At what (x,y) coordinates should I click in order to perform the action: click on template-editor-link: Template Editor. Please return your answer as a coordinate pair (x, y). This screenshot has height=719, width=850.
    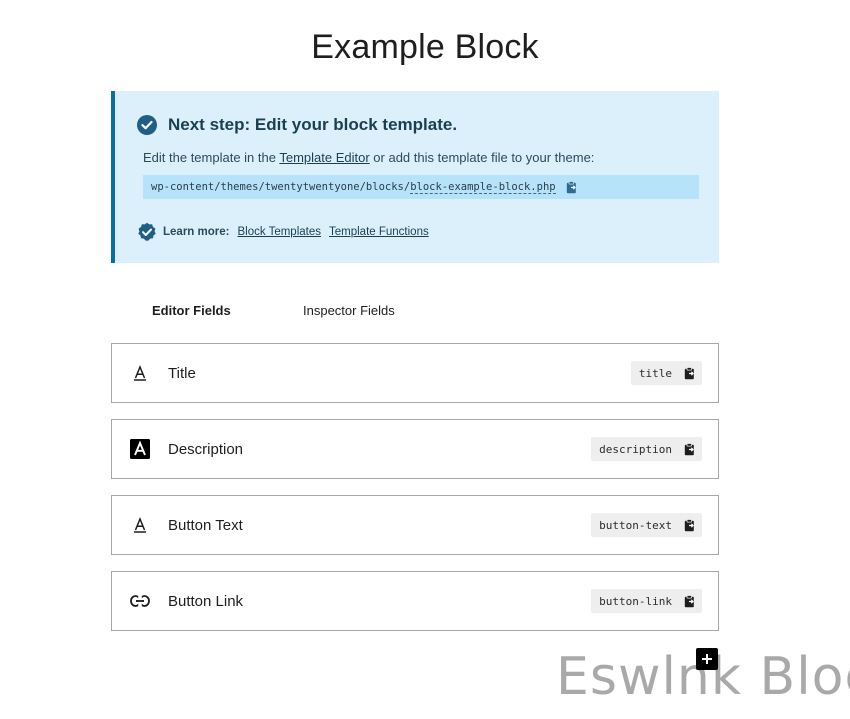
    Looking at the image, I should click on (324, 157).